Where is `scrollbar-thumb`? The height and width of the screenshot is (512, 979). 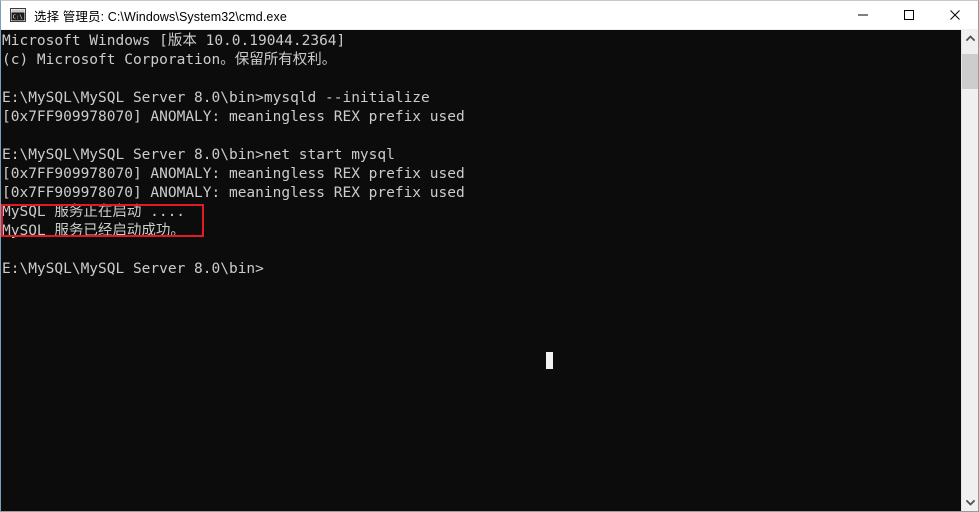 scrollbar-thumb is located at coordinates (970, 71).